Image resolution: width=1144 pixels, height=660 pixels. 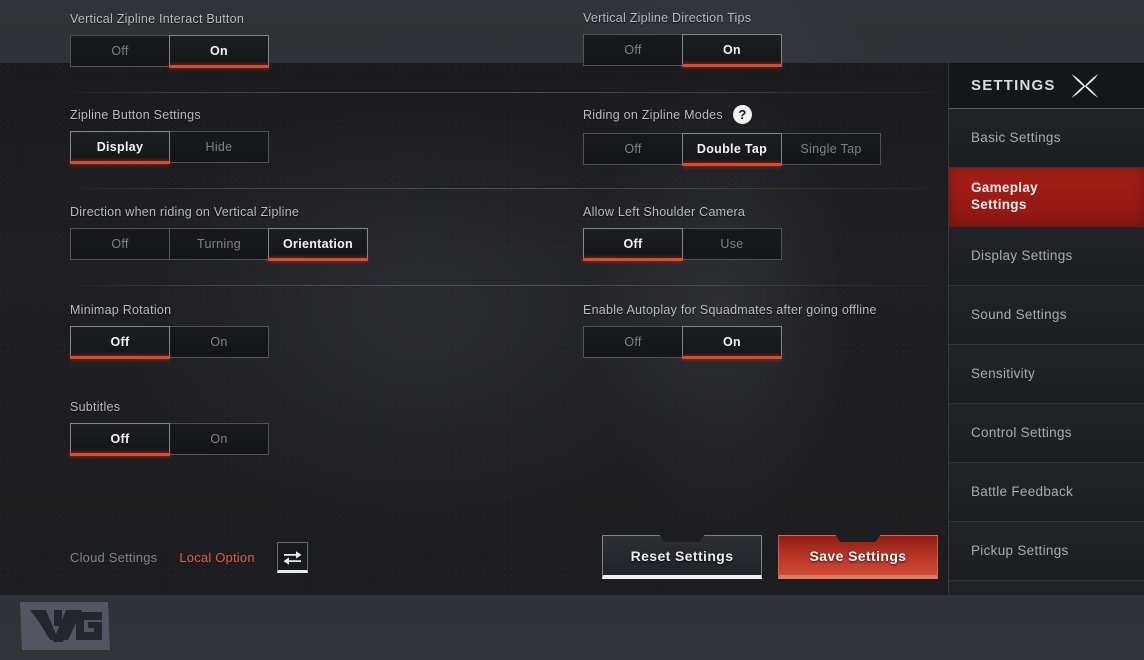 I want to click on segmented-control: Off Double Tap Single Tap, so click(x=763, y=149).